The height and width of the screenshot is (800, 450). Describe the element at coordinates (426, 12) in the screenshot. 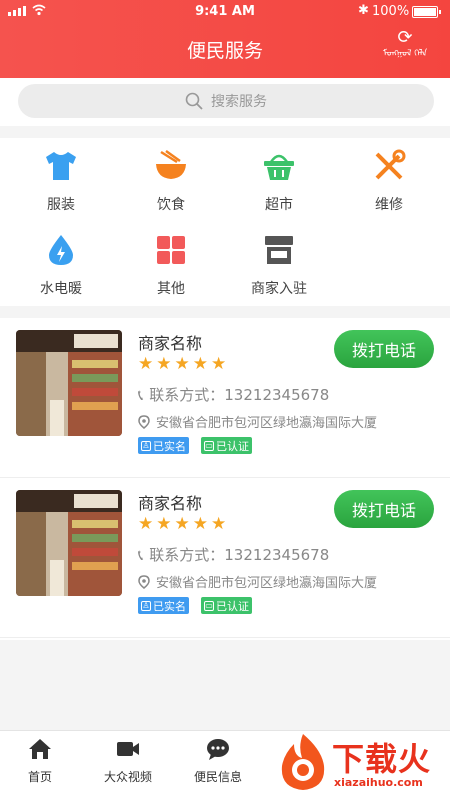

I see `battery-icon` at that location.